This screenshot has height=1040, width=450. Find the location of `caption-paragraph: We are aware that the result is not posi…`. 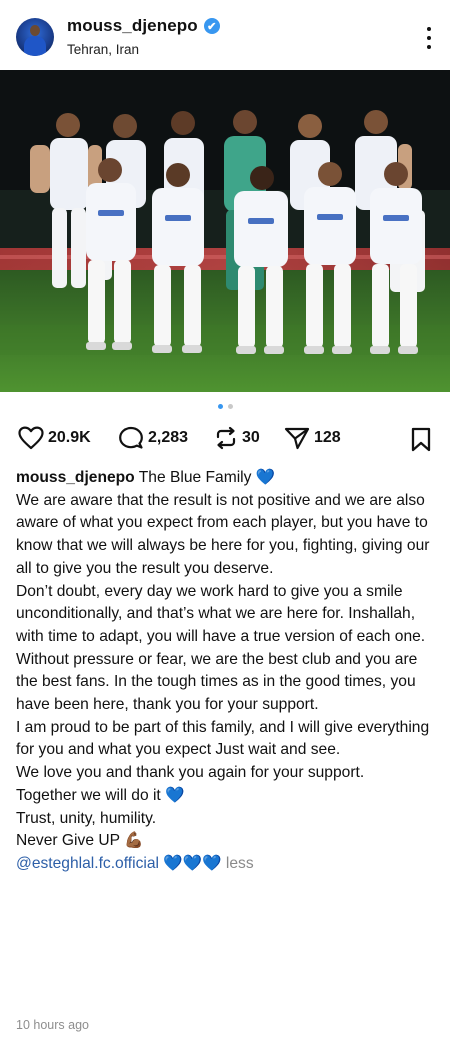

caption-paragraph: We are aware that the result is not posi… is located at coordinates (223, 534).